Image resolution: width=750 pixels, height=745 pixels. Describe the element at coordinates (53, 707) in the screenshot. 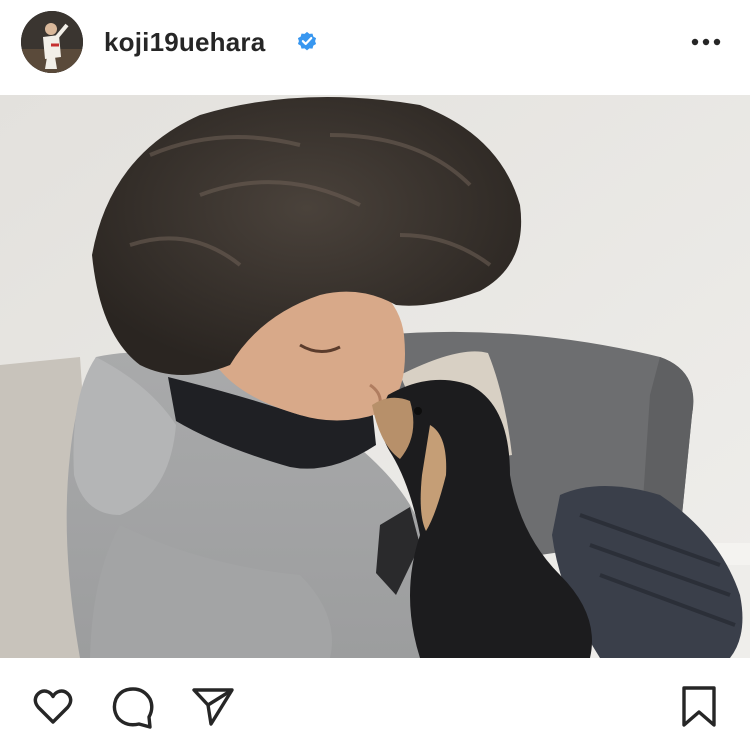

I see `heart-icon` at that location.